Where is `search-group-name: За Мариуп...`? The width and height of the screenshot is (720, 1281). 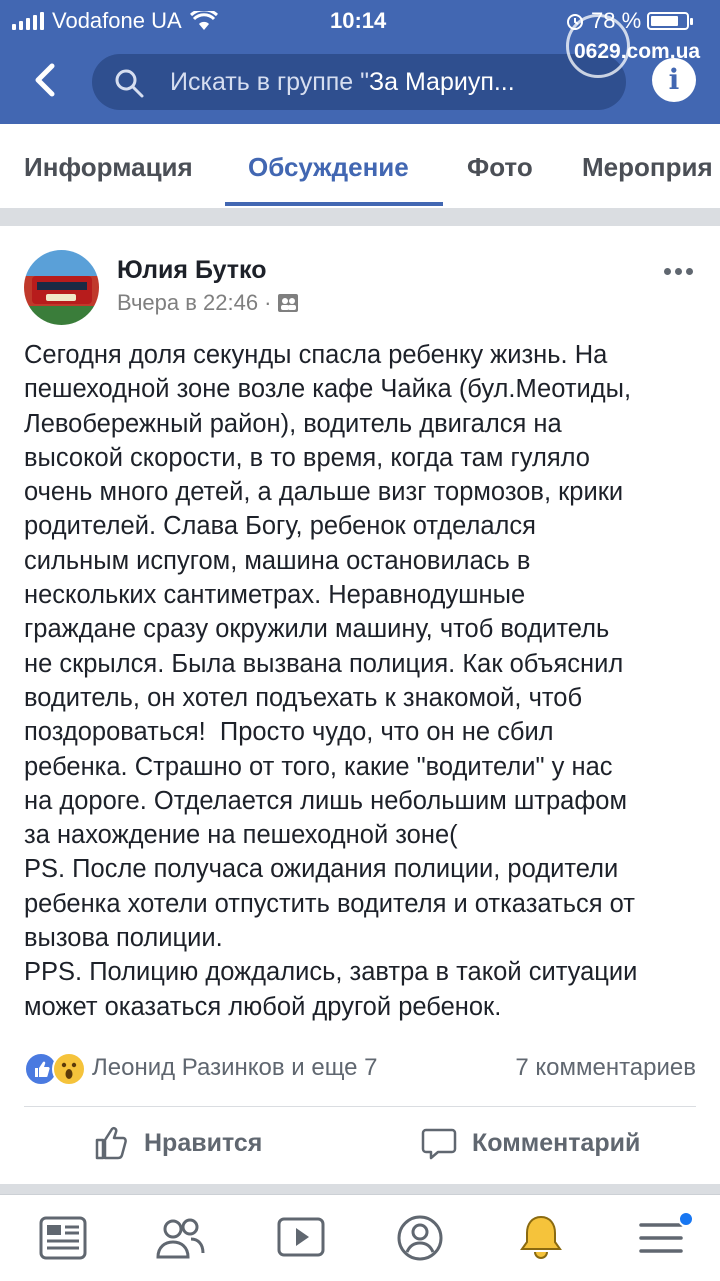 search-group-name: За Мариуп... is located at coordinates (442, 82).